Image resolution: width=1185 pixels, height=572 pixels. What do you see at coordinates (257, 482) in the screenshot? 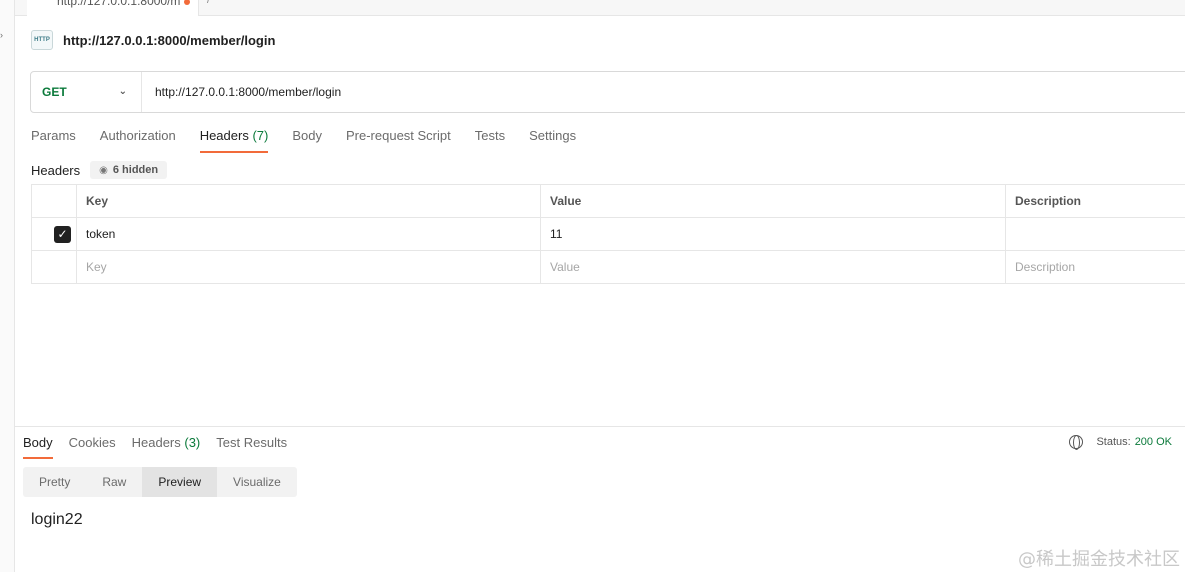
I see `view-visualize: Visualize` at bounding box center [257, 482].